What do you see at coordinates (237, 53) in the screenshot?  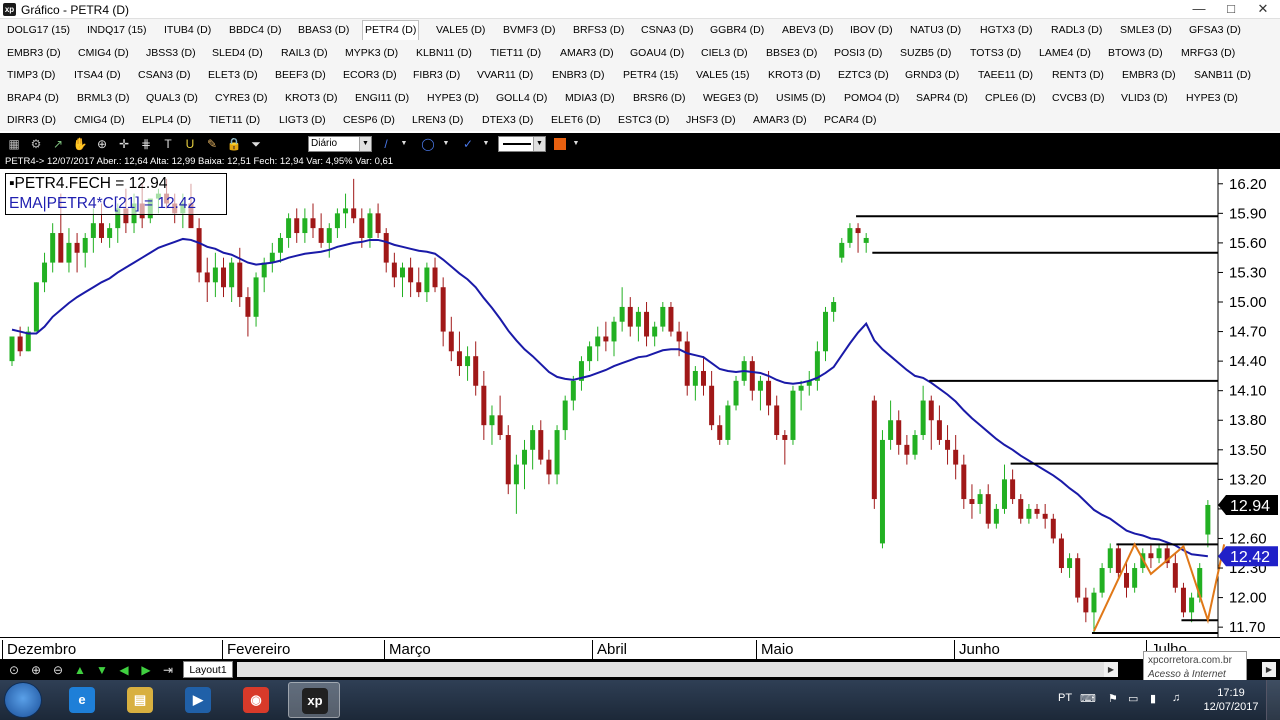 I see `symbol-tab: SLED4 (D)` at bounding box center [237, 53].